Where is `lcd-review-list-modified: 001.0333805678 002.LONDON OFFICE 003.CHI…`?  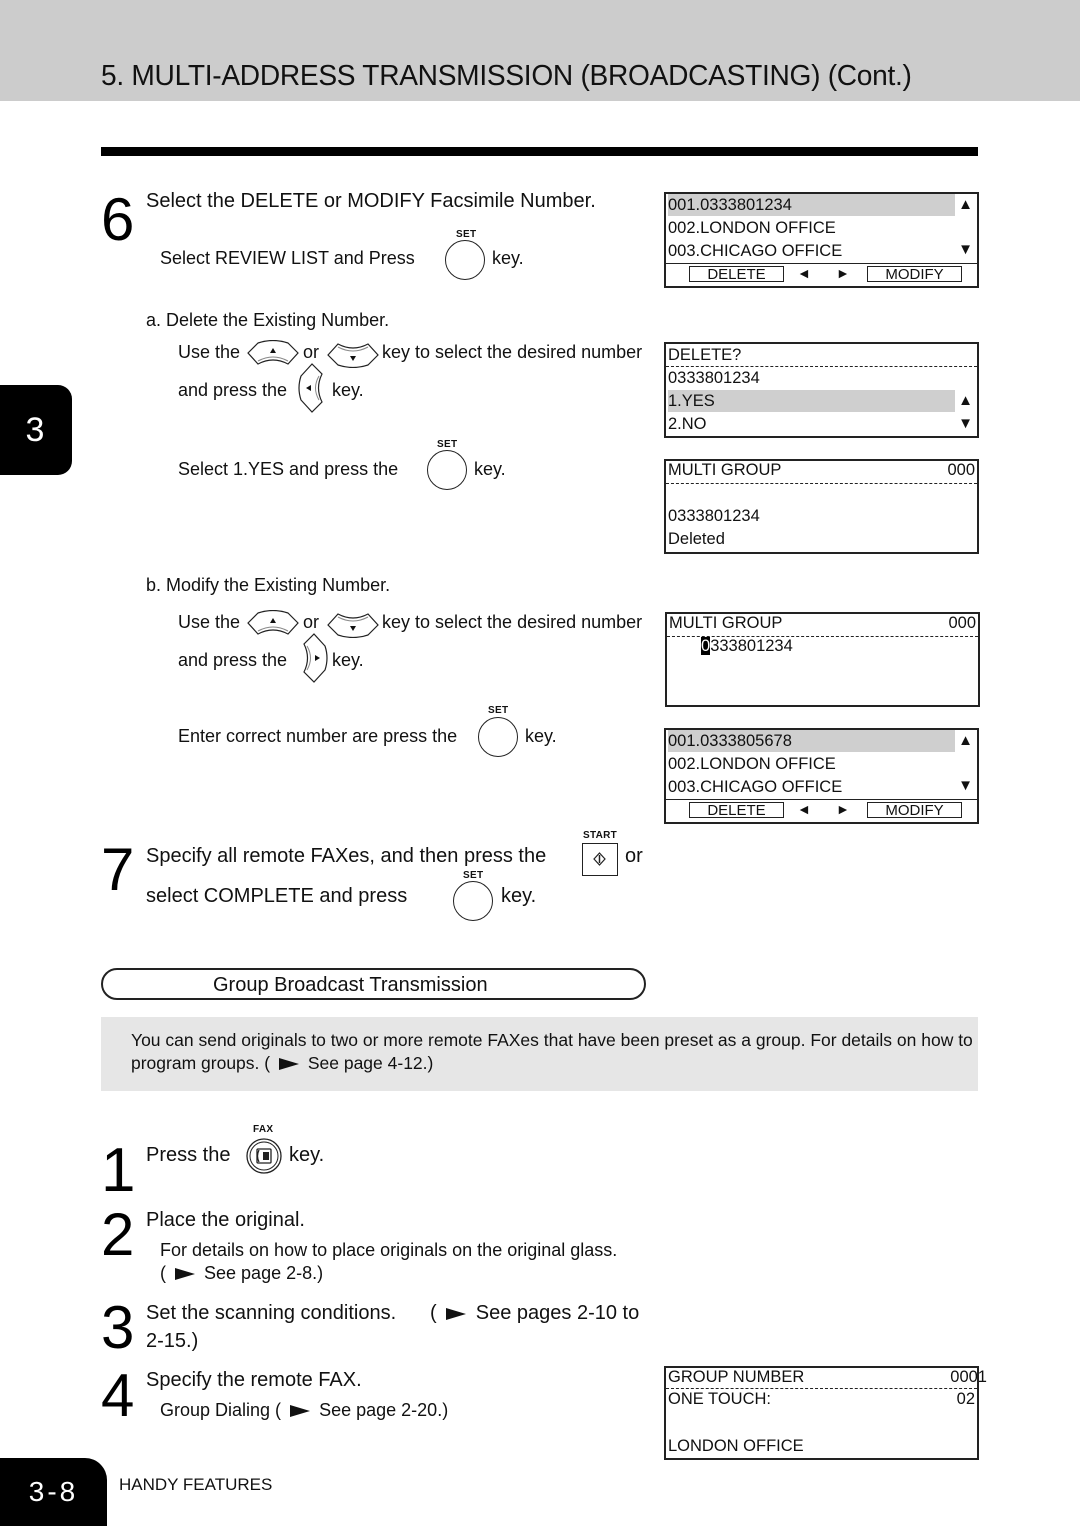
lcd-review-list-modified: 001.0333805678 002.LONDON OFFICE 003.CHI… is located at coordinates (821, 776).